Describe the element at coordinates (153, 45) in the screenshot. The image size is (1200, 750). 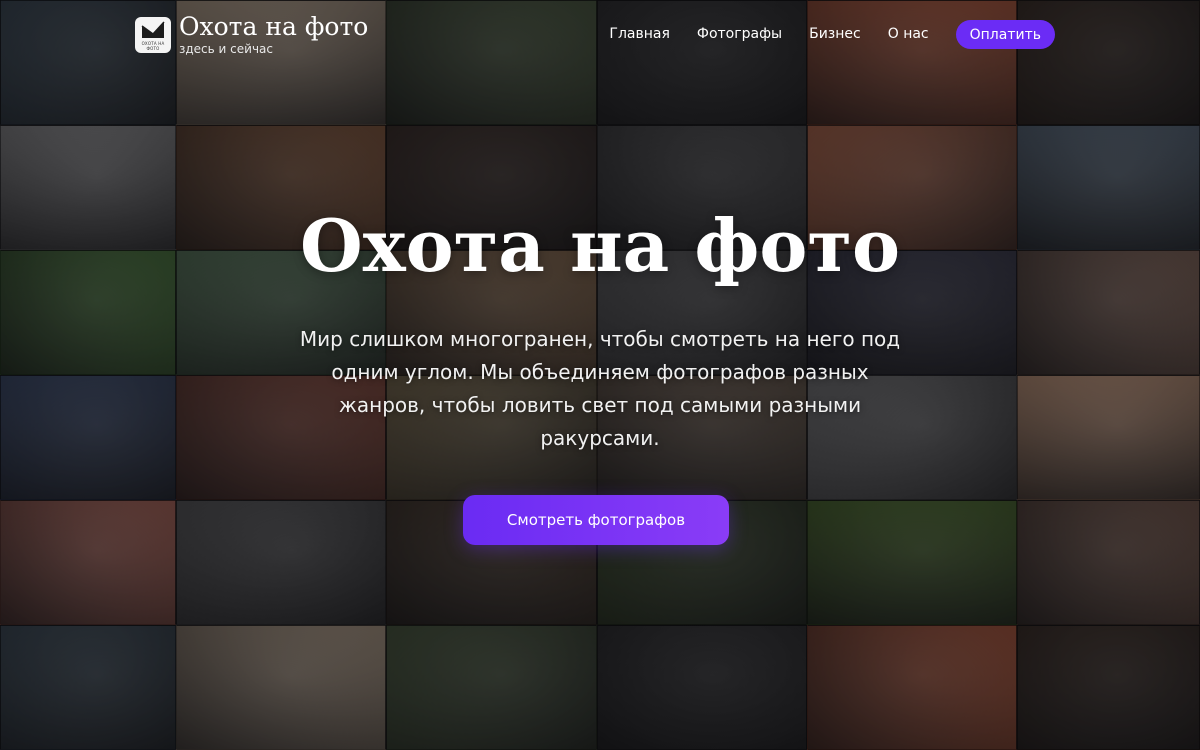
I see `logo-text: ОХОТА НА ФОТО` at that location.